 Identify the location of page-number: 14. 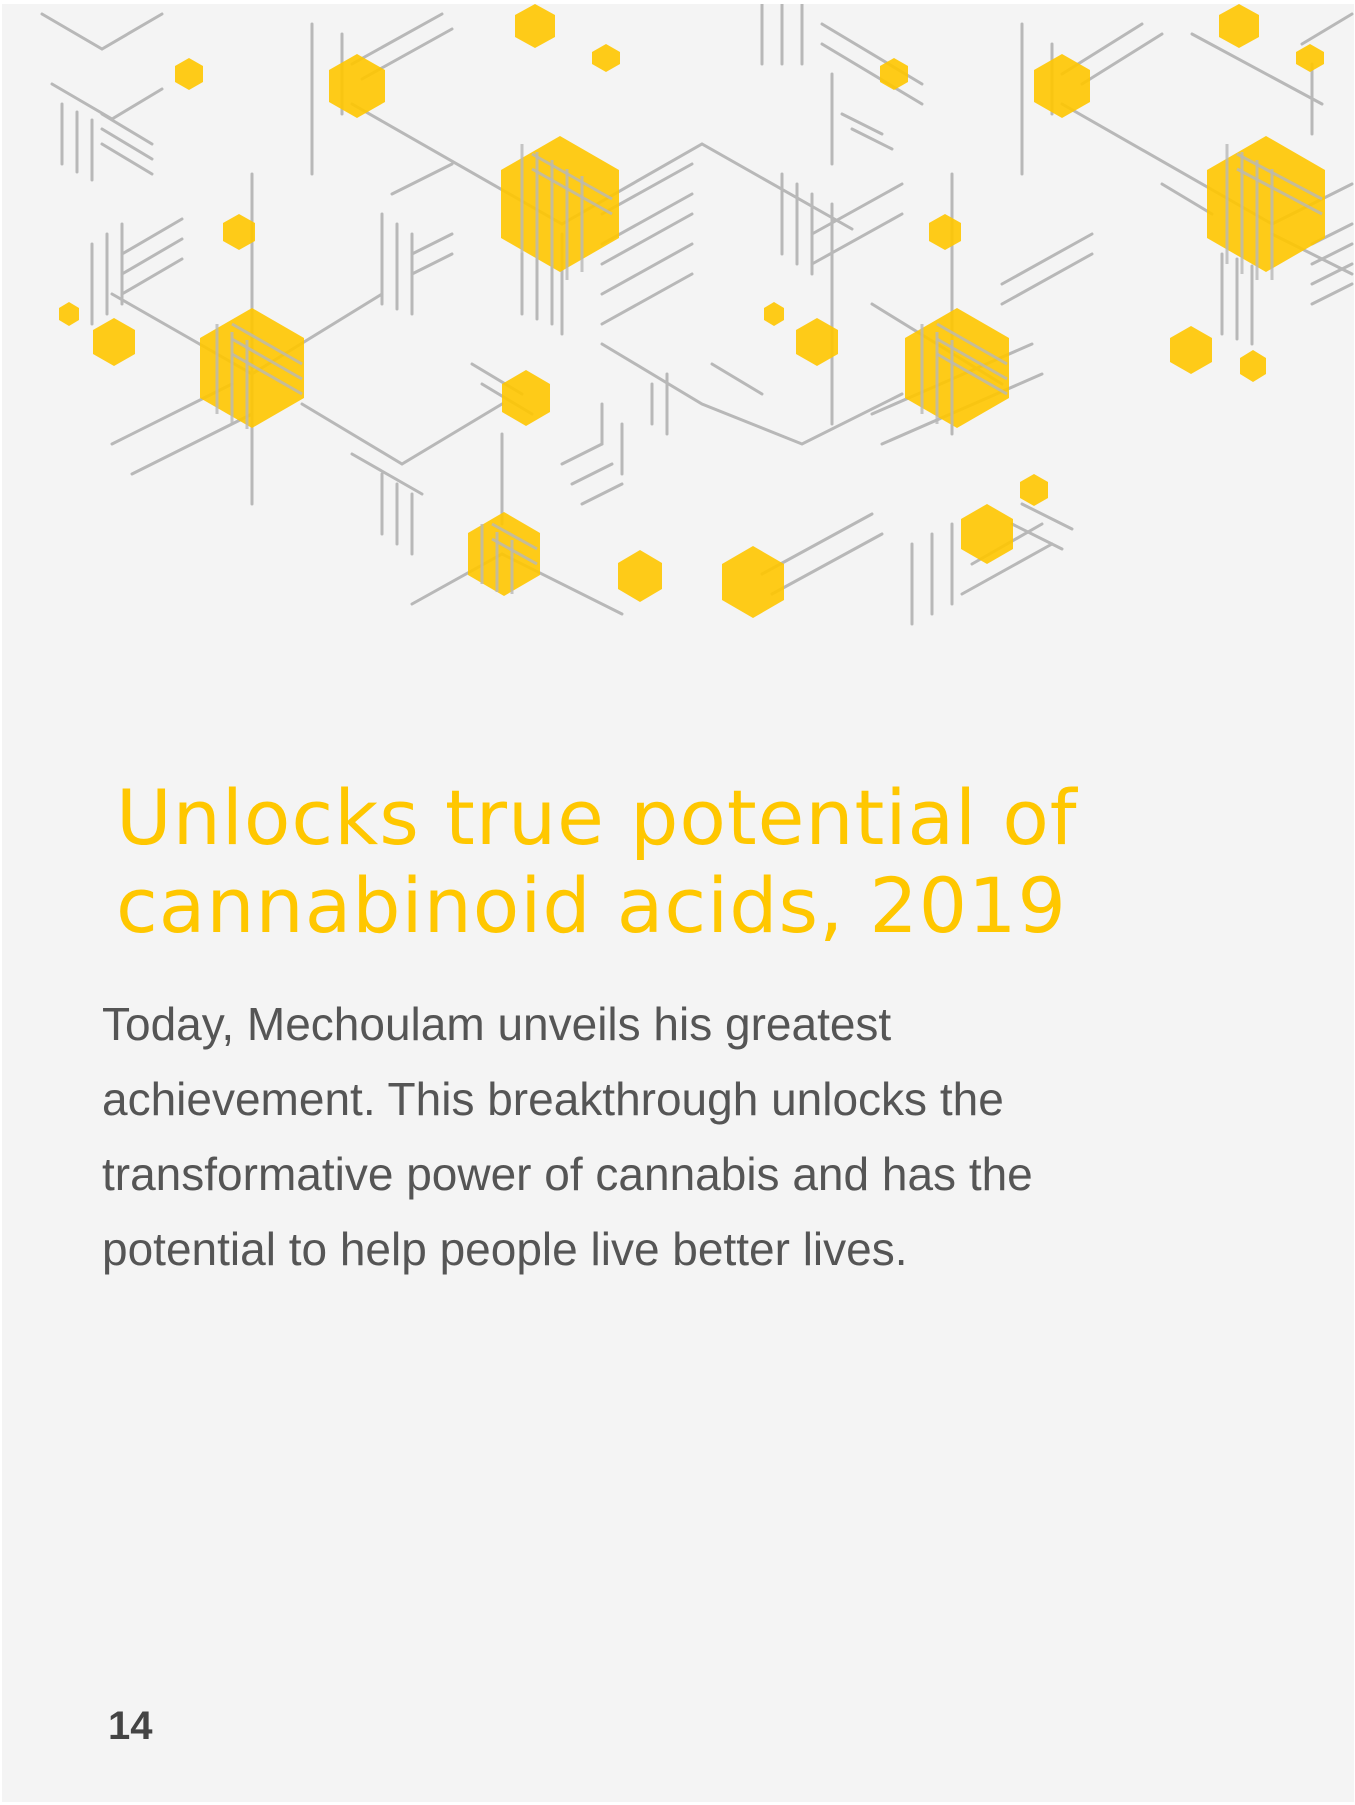
(130, 1726).